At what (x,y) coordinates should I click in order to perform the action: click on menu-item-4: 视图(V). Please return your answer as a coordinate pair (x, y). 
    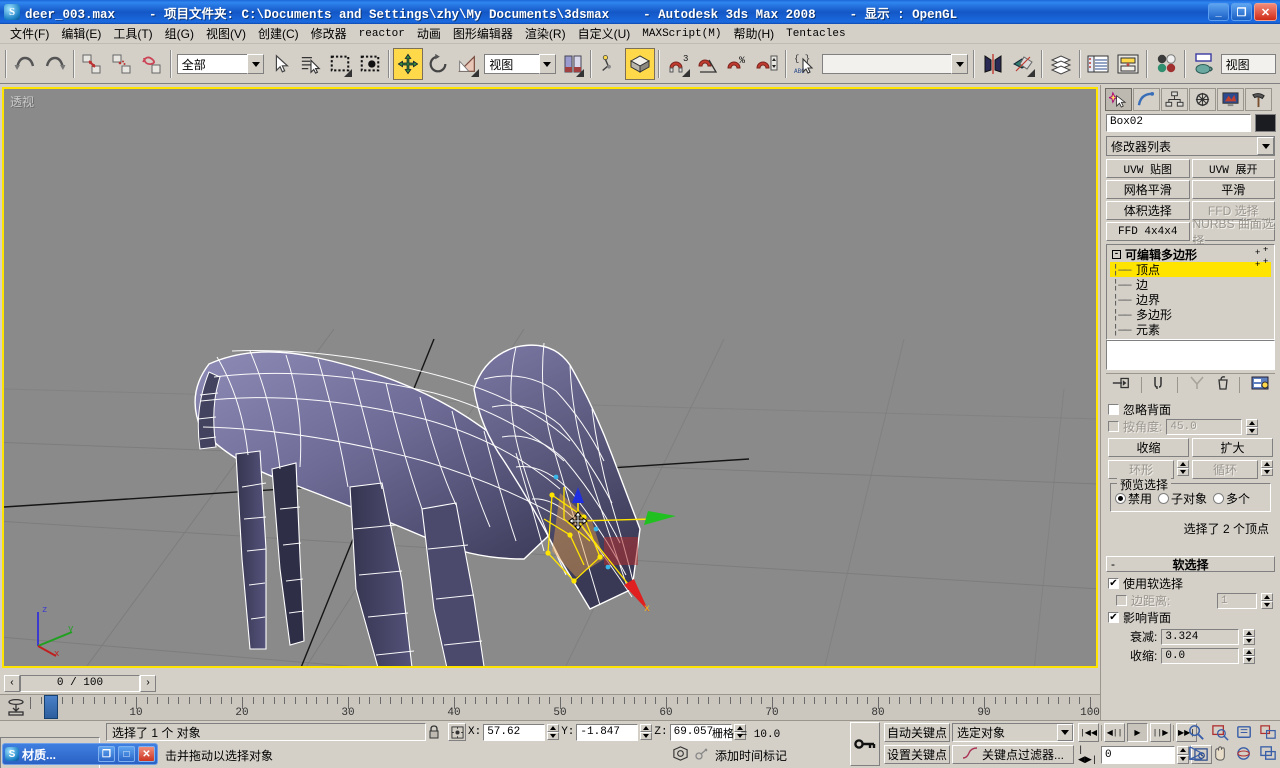
    Looking at the image, I should click on (226, 33).